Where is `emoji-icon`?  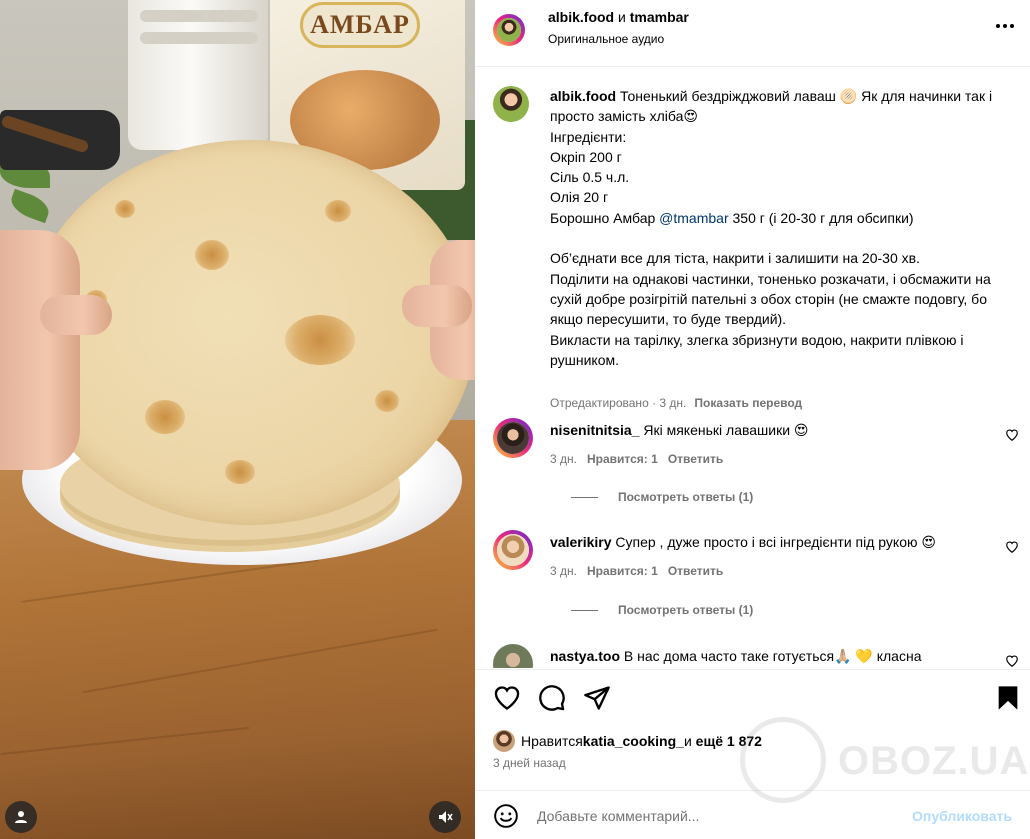
emoji-icon is located at coordinates (506, 816).